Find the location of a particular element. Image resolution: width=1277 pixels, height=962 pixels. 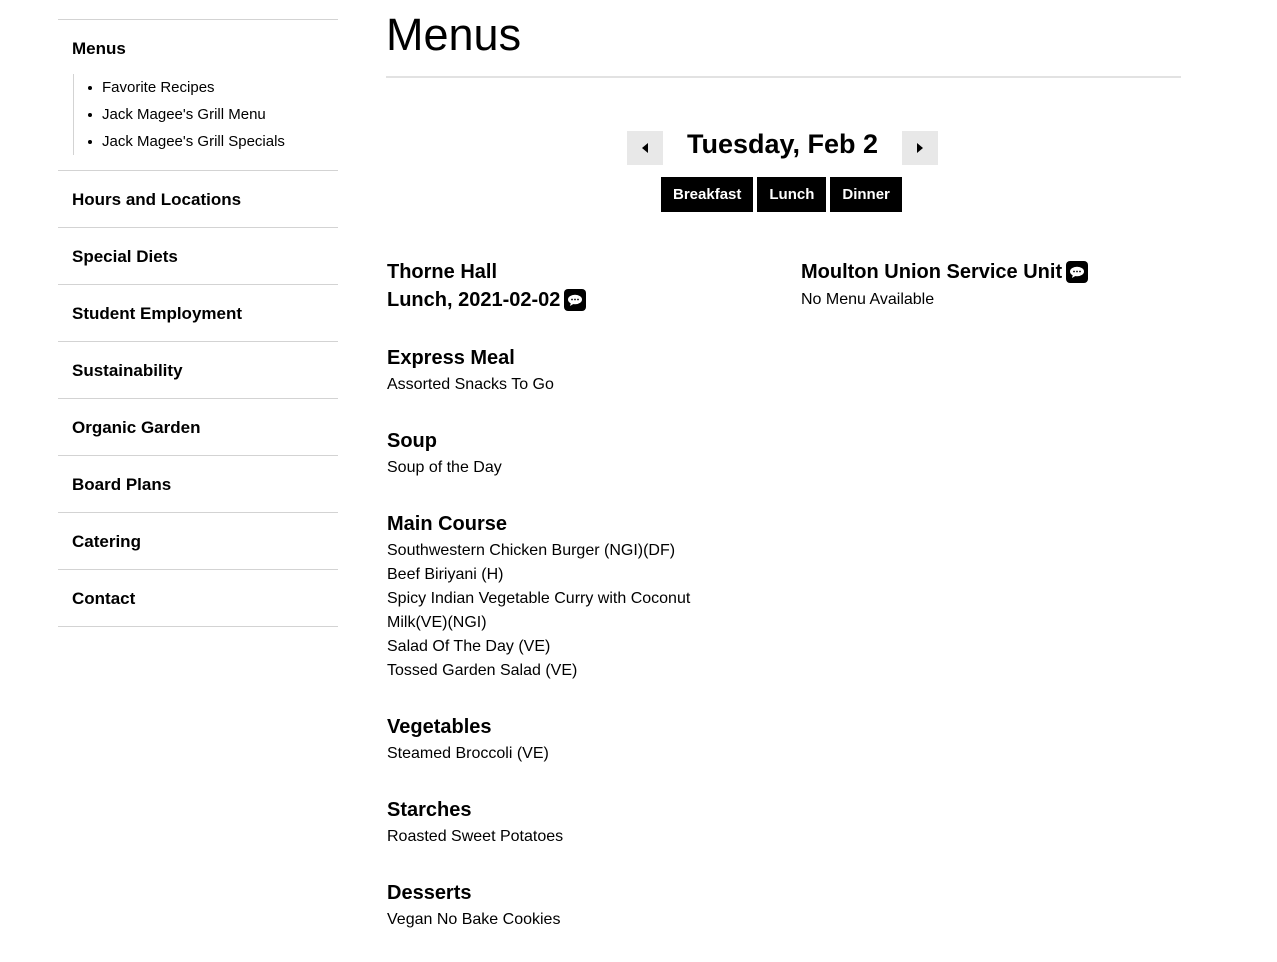

sidebar-section: Student Employment is located at coordinates (198, 313).